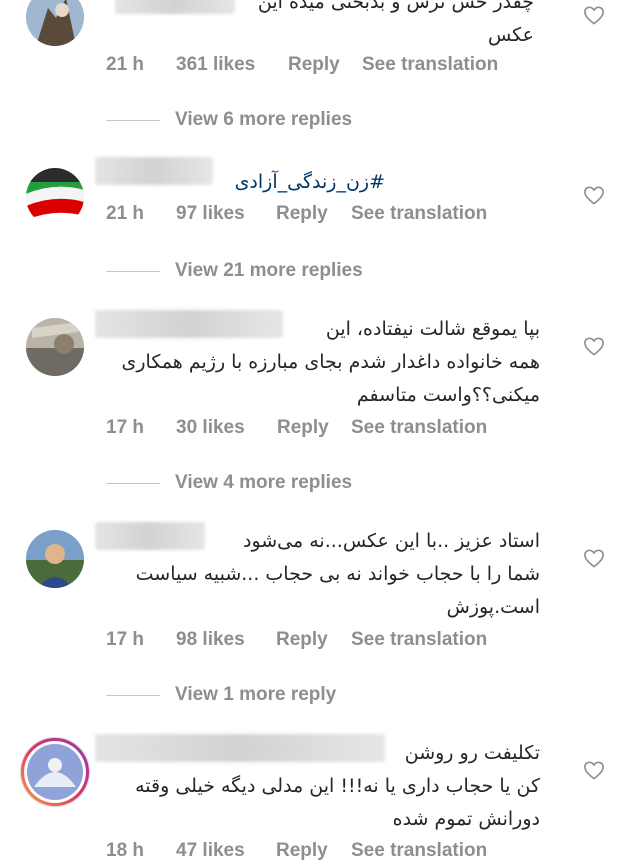 The image size is (640, 864). I want to click on comment-text: چقدر حس ترس و بدبختی میده این عکس, so click(395, 23).